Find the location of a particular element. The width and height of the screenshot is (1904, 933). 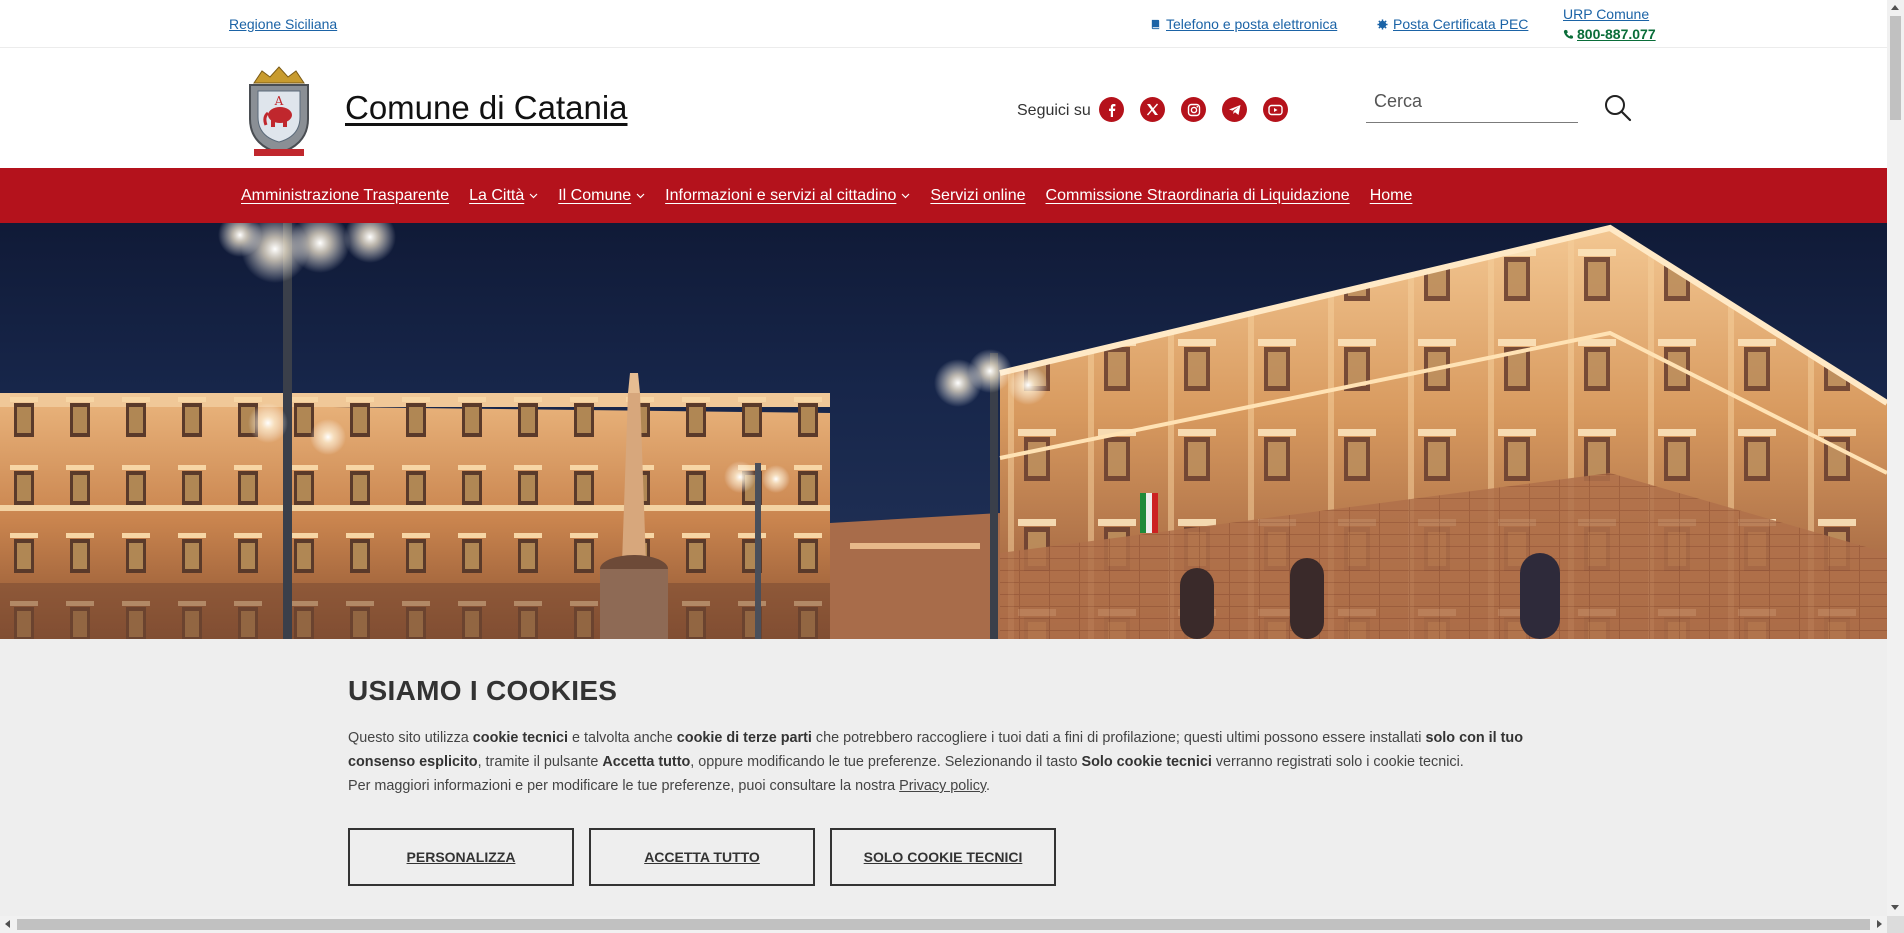

urp-comune-link: URP Comune is located at coordinates (1606, 14).